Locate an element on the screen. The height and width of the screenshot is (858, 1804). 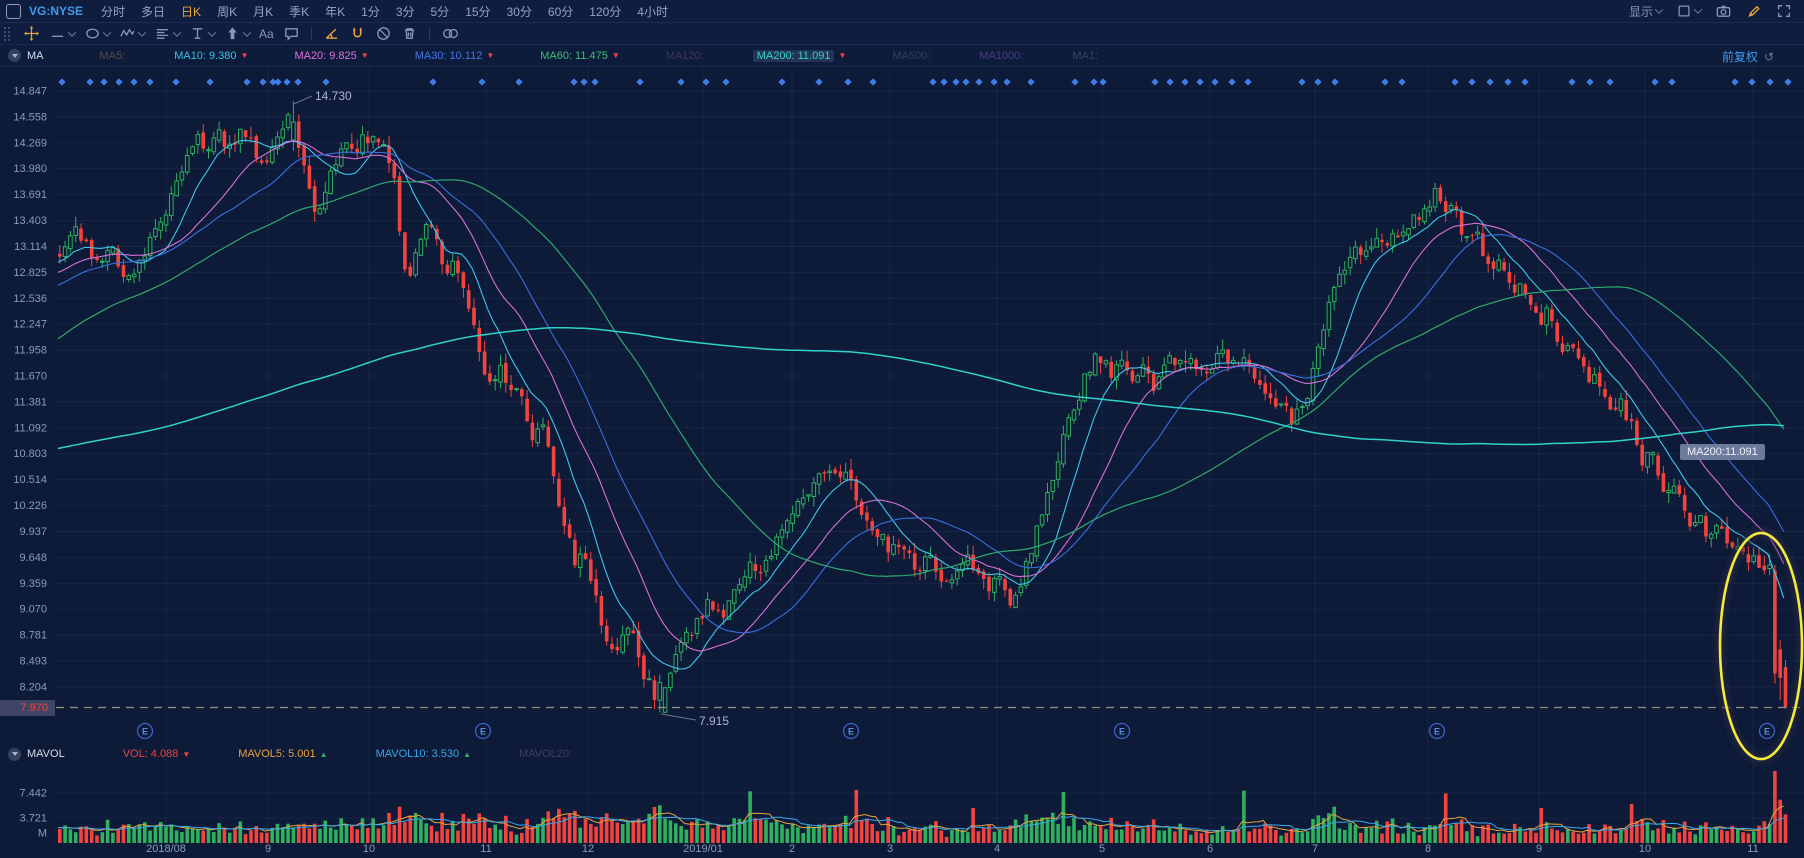
tab-9: 5分 is located at coordinates (440, 11).